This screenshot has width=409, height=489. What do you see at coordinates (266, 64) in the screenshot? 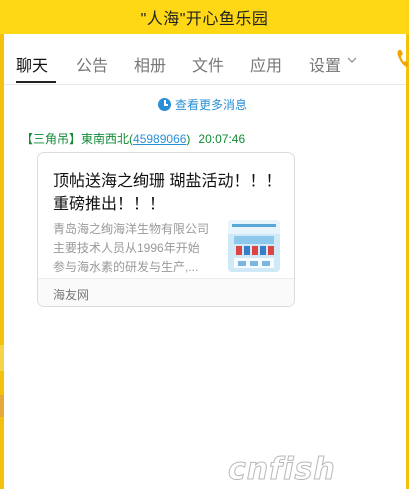
I see `tab-apps: 应用` at bounding box center [266, 64].